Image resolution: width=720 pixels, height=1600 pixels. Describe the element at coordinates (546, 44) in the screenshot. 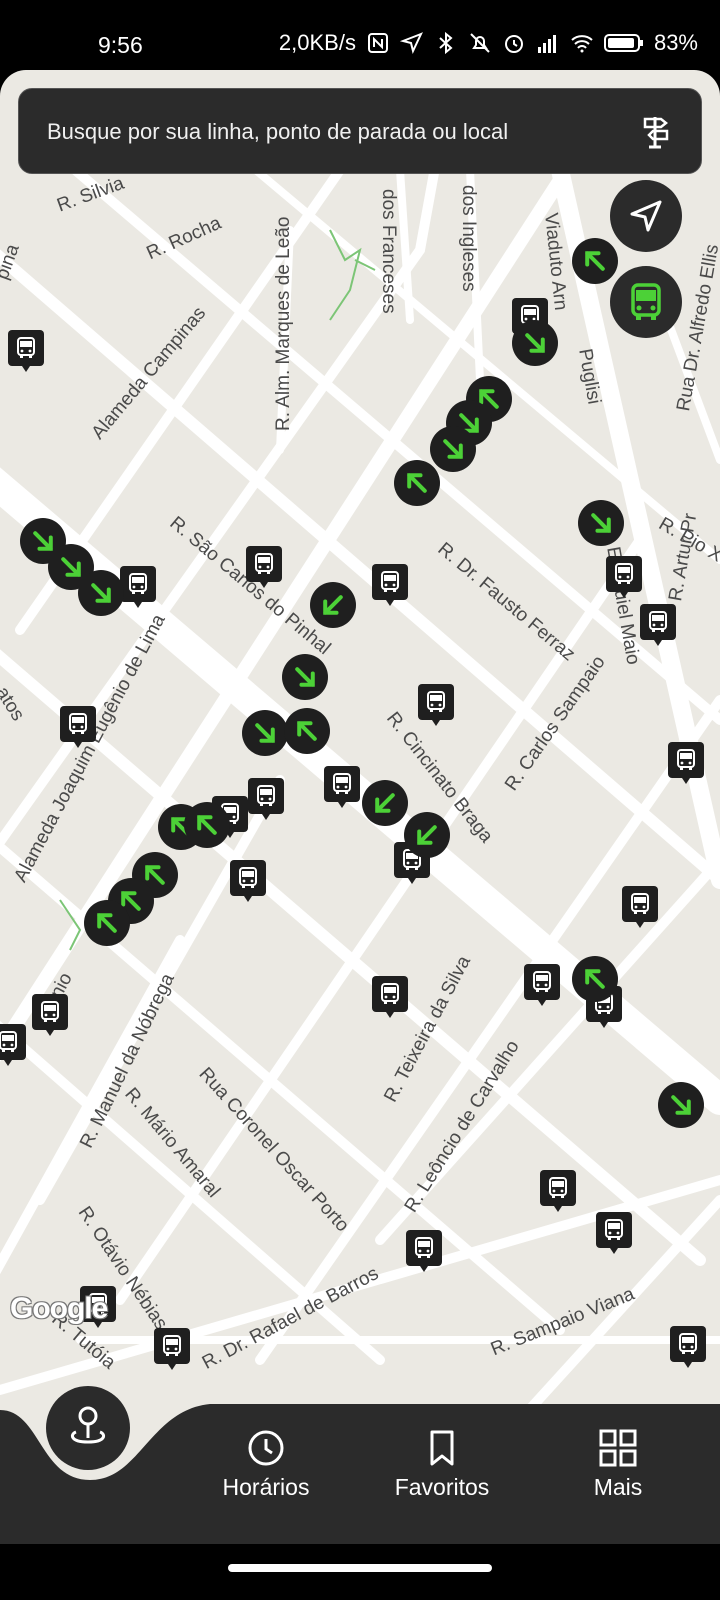

I see `signal-icon` at that location.